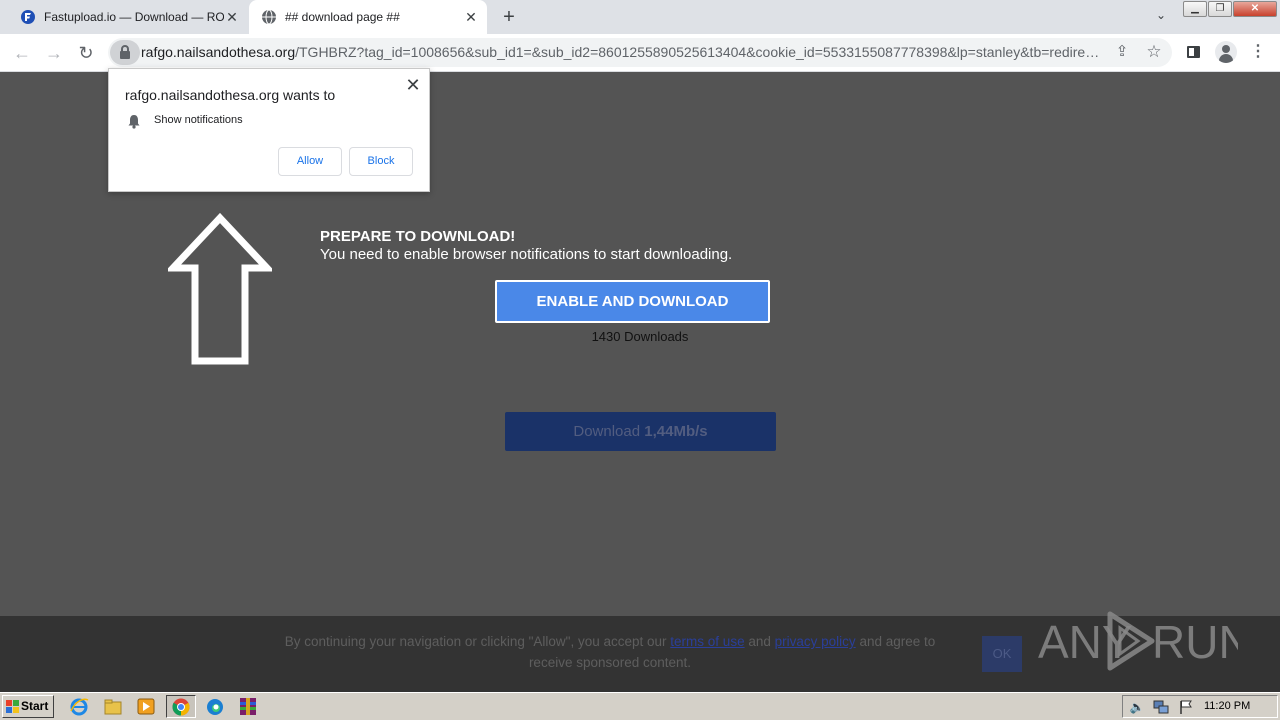 This screenshot has height=720, width=1280. Describe the element at coordinates (79, 706) in the screenshot. I see `internet-explorer-icon` at that location.